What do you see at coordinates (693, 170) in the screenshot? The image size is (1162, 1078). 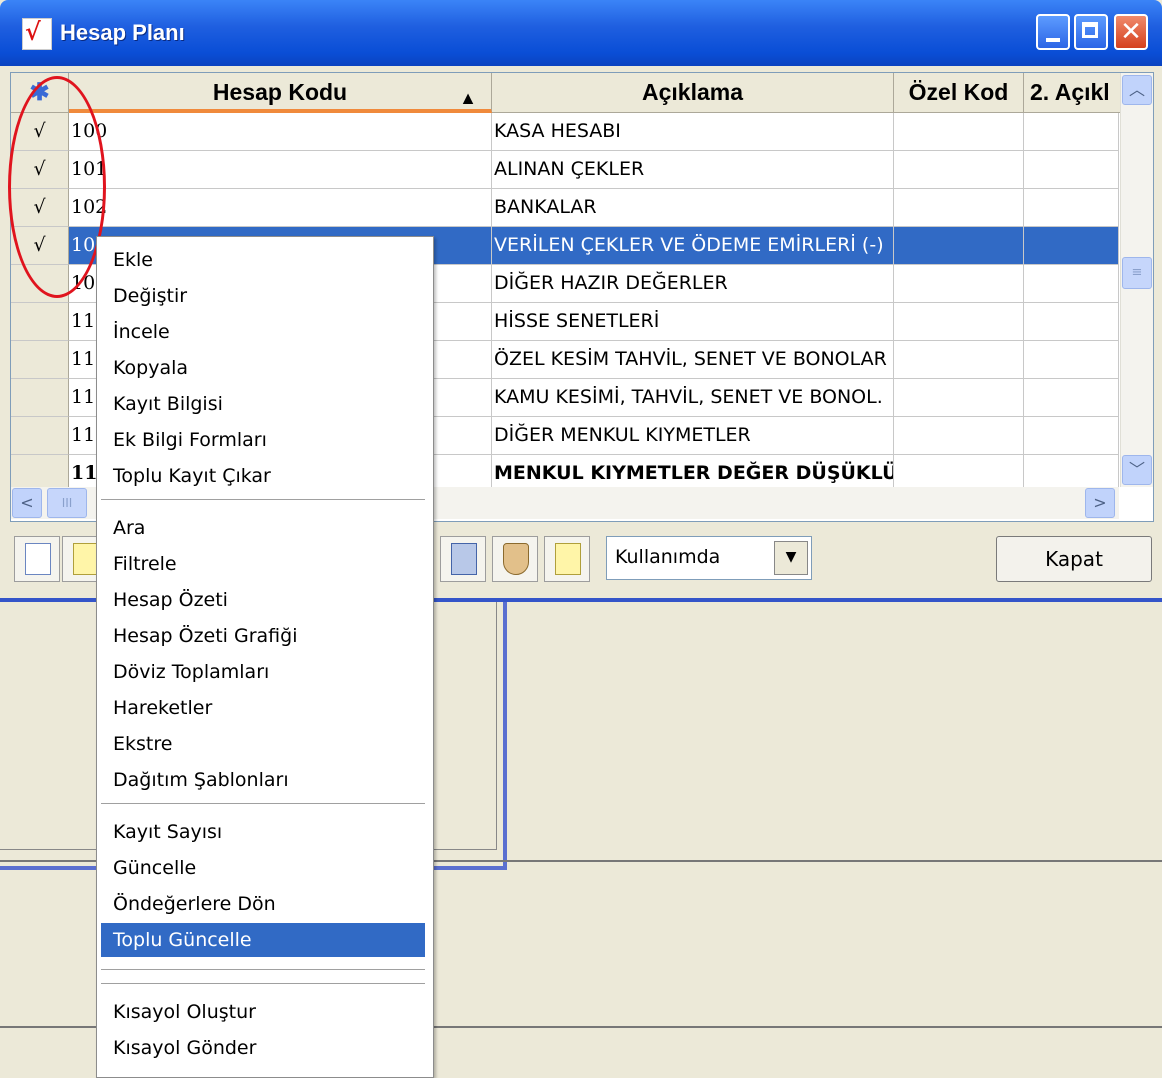 I see `description-cell: ALINAN ÇEKLER` at bounding box center [693, 170].